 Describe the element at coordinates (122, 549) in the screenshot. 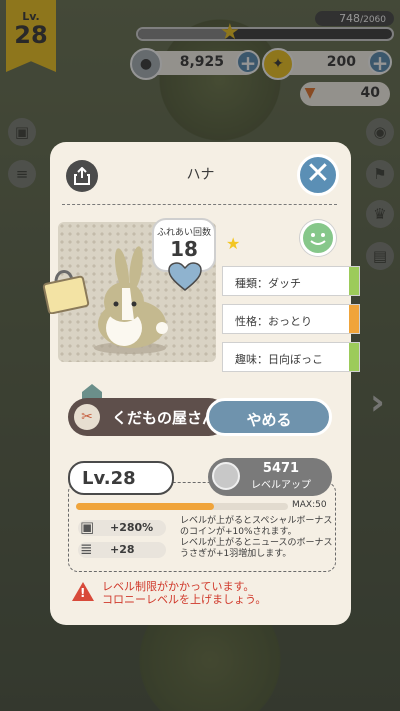

I see `bonus-value: +28` at that location.